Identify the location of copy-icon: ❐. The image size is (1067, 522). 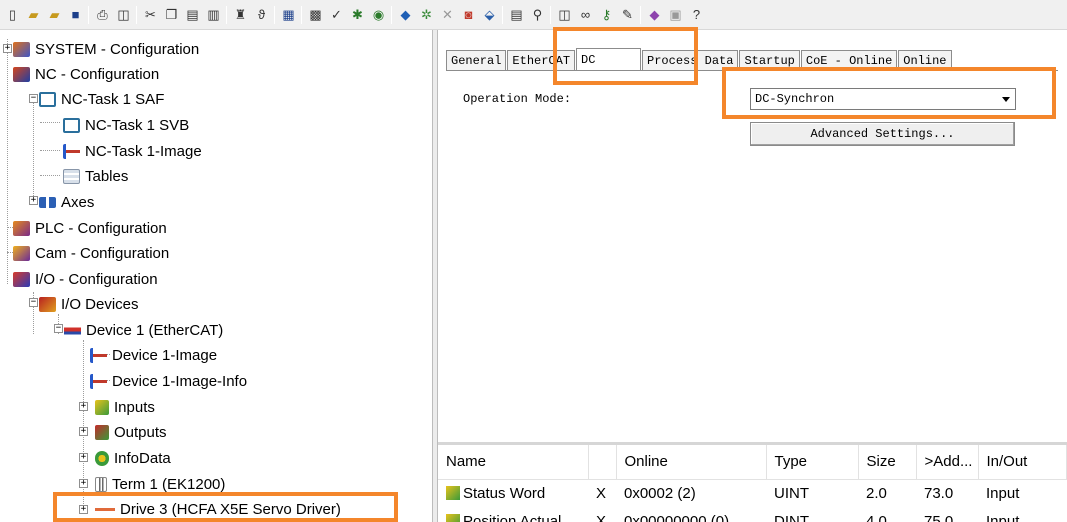
(171, 14).